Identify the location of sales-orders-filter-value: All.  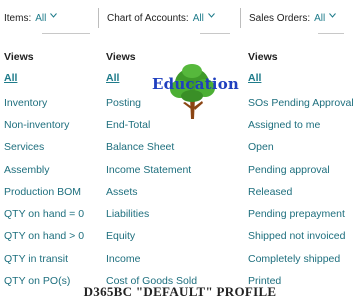
(319, 18).